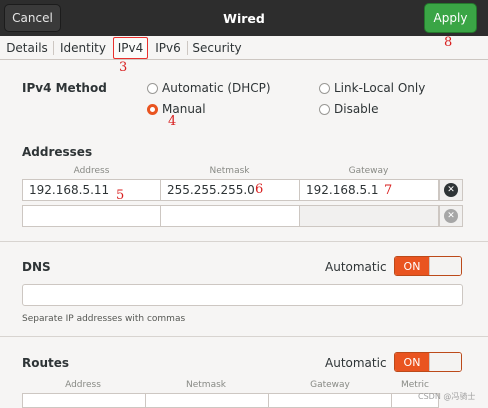 This screenshot has height=408, width=488. What do you see at coordinates (448, 42) in the screenshot?
I see `annotation-8: 8` at bounding box center [448, 42].